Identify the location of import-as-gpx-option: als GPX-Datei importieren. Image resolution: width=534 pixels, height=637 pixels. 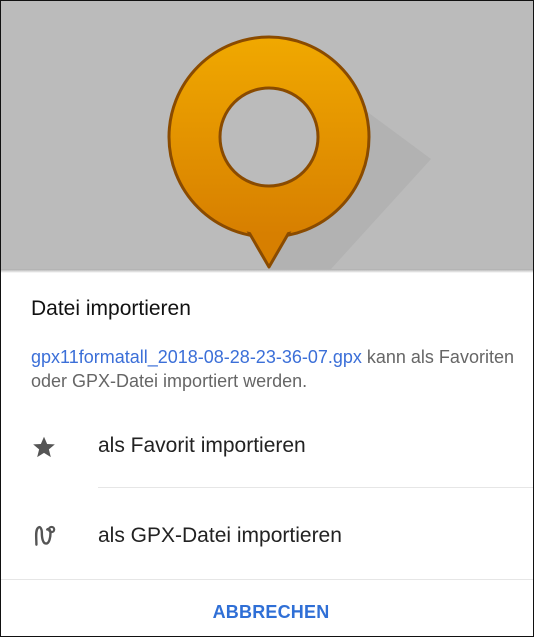
(267, 533).